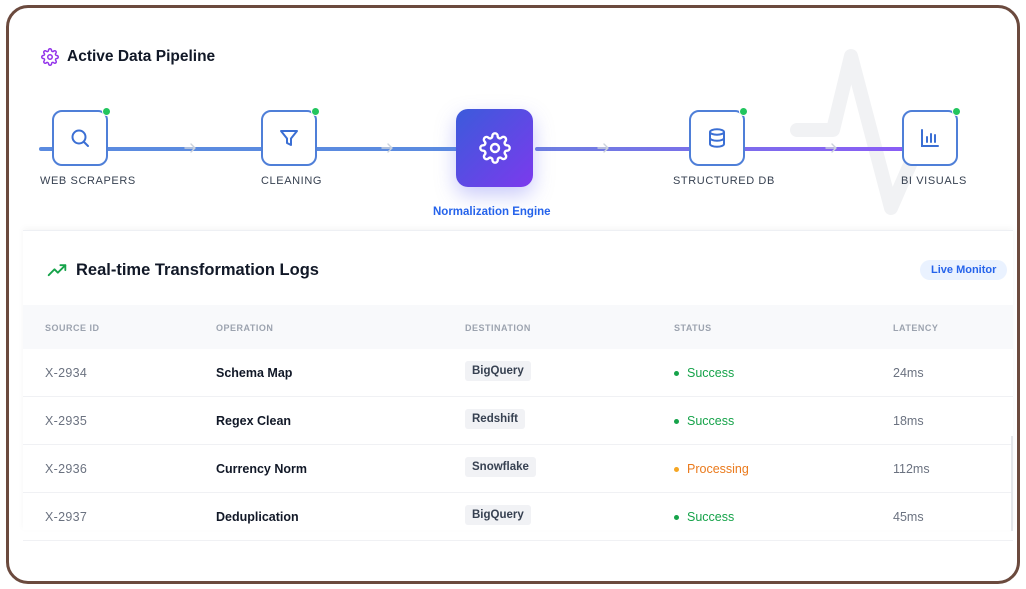  What do you see at coordinates (245, 328) in the screenshot?
I see `column-header: OPERATION` at bounding box center [245, 328].